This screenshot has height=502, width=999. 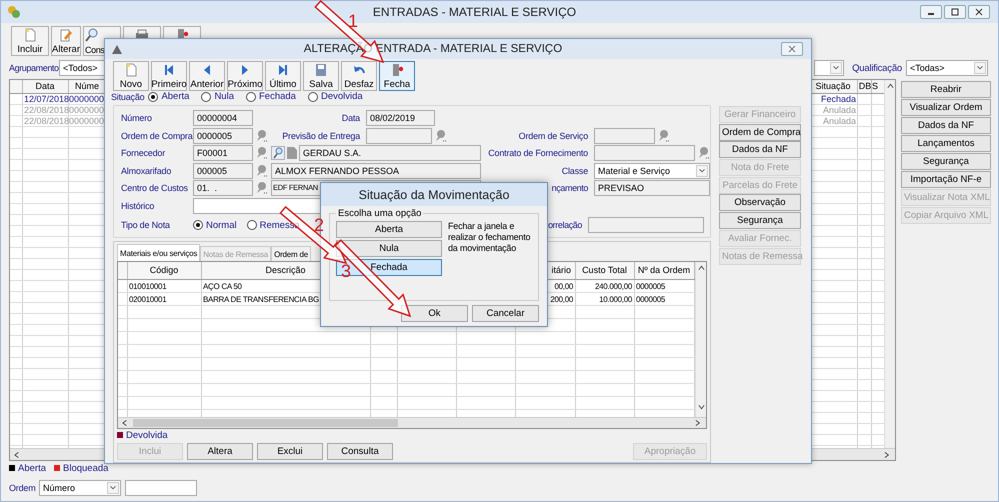 What do you see at coordinates (875, 86) in the screenshot?
I see `column-header: S` at bounding box center [875, 86].